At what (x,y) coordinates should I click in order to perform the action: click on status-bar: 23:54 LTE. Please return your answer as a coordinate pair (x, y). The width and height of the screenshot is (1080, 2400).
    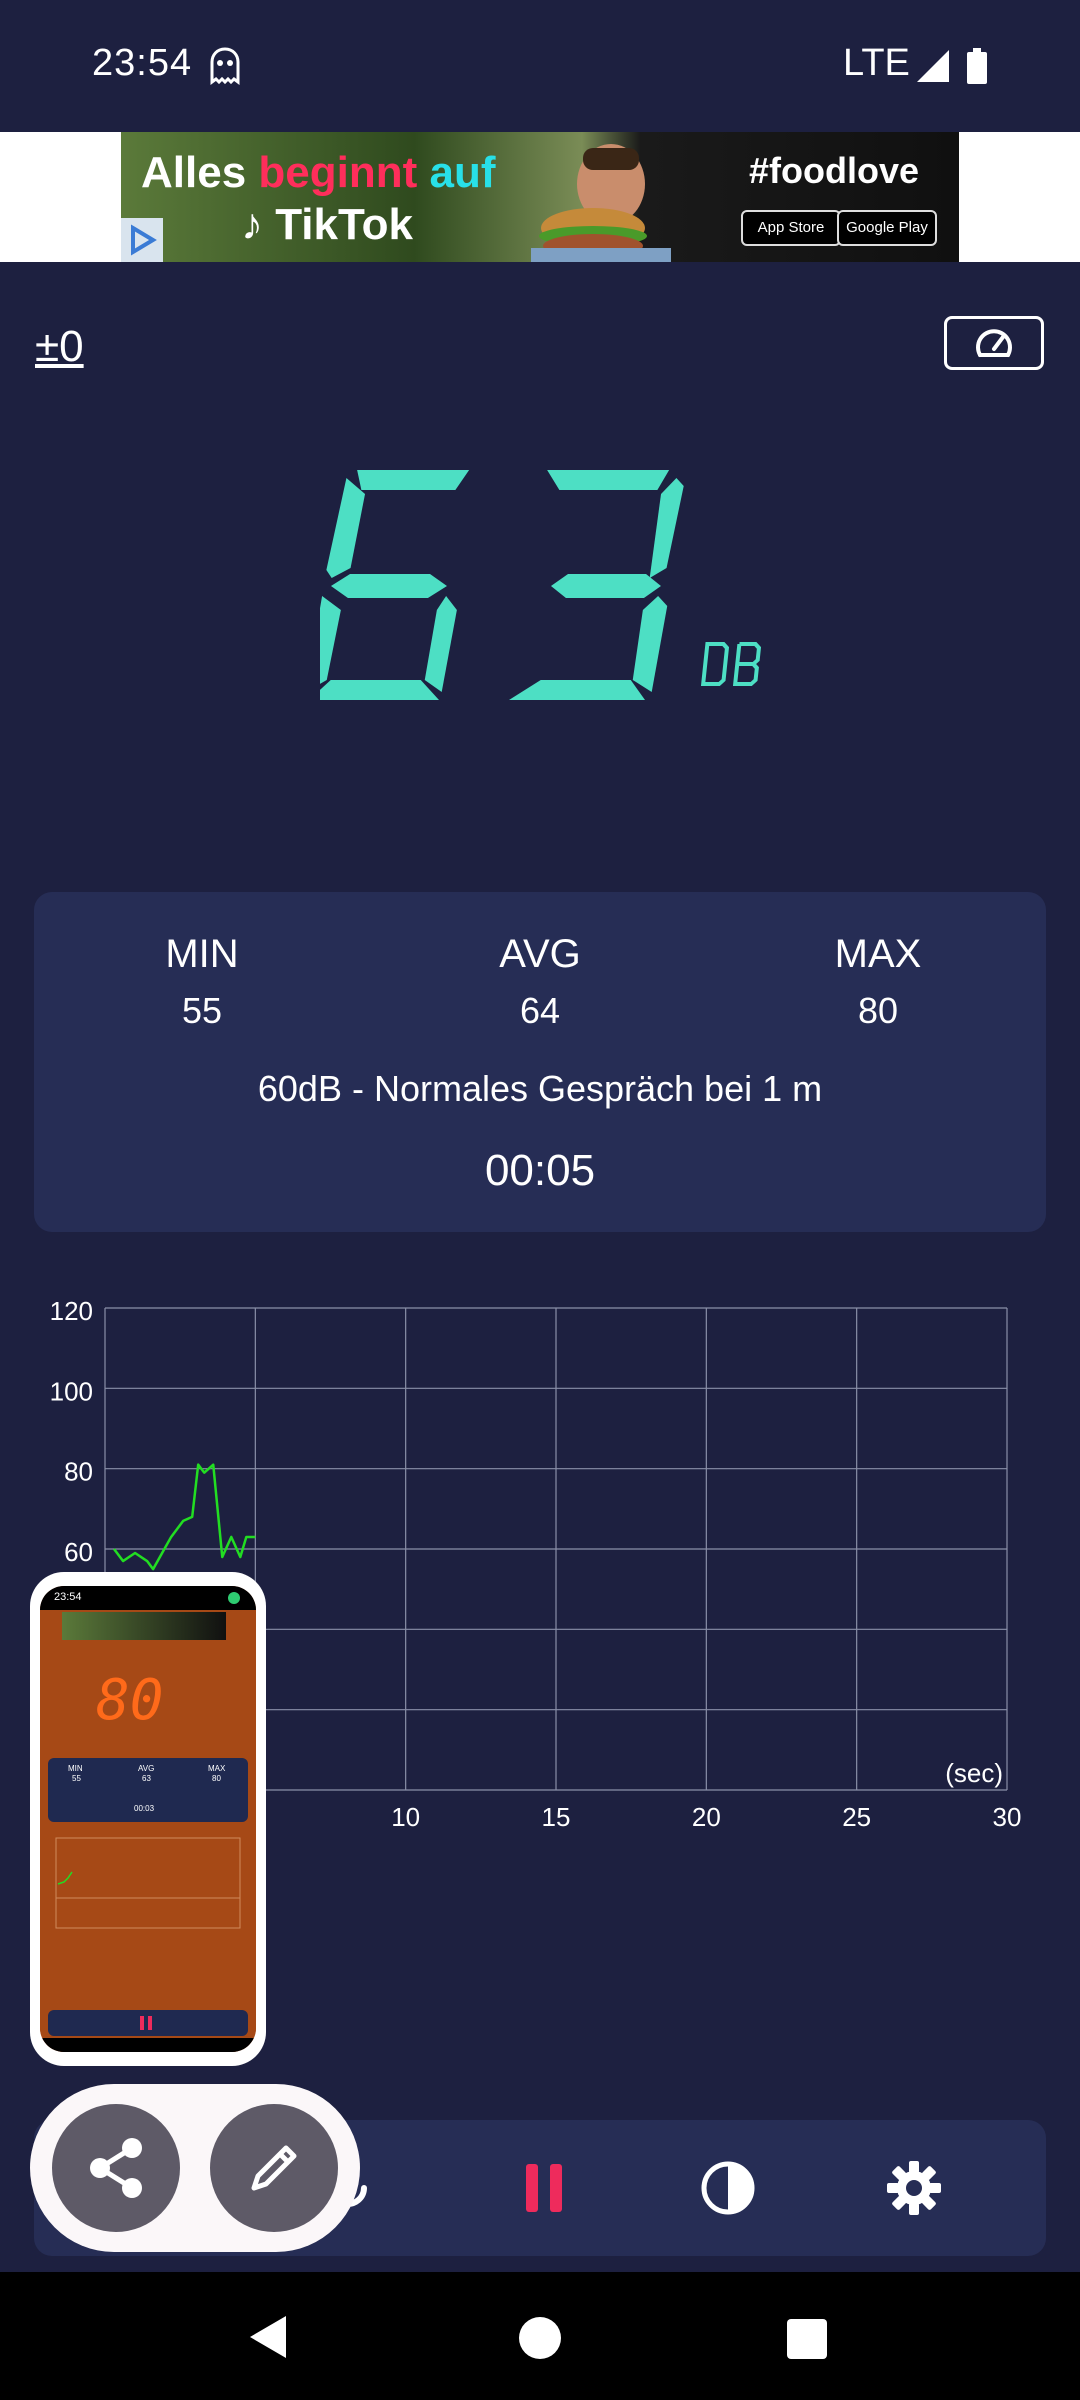
    Looking at the image, I should click on (540, 66).